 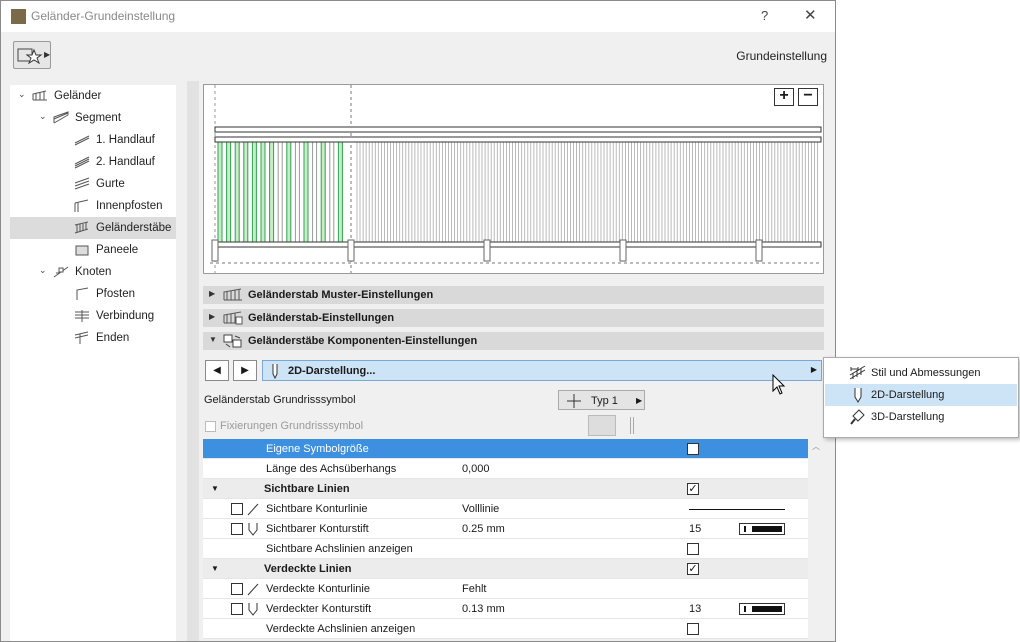 I want to click on fixings-symbol-control, so click(x=602, y=425).